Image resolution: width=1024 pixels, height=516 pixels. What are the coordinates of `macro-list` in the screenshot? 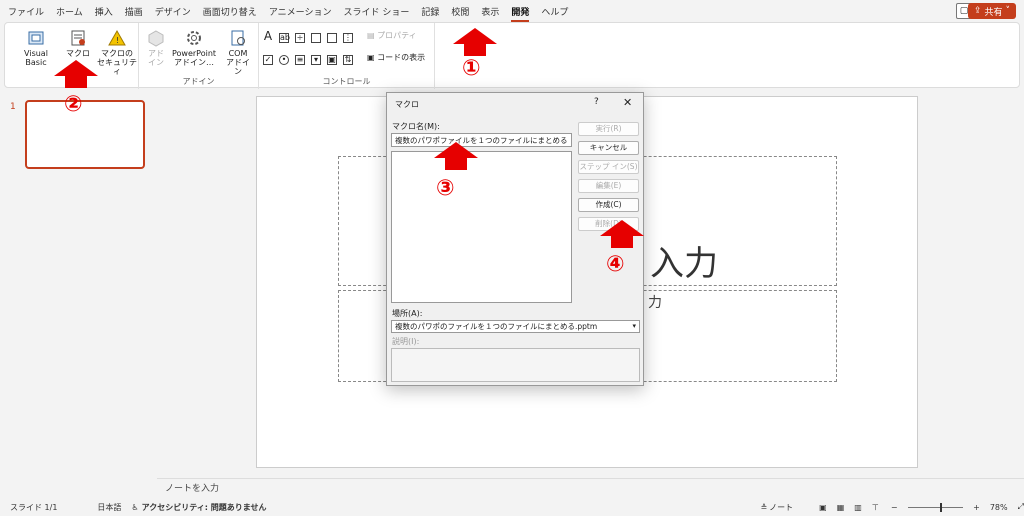 It's located at (481, 227).